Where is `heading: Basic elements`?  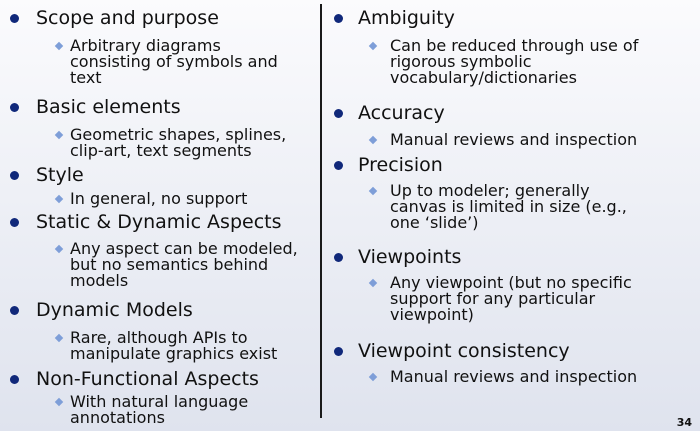 heading: Basic elements is located at coordinates (108, 107).